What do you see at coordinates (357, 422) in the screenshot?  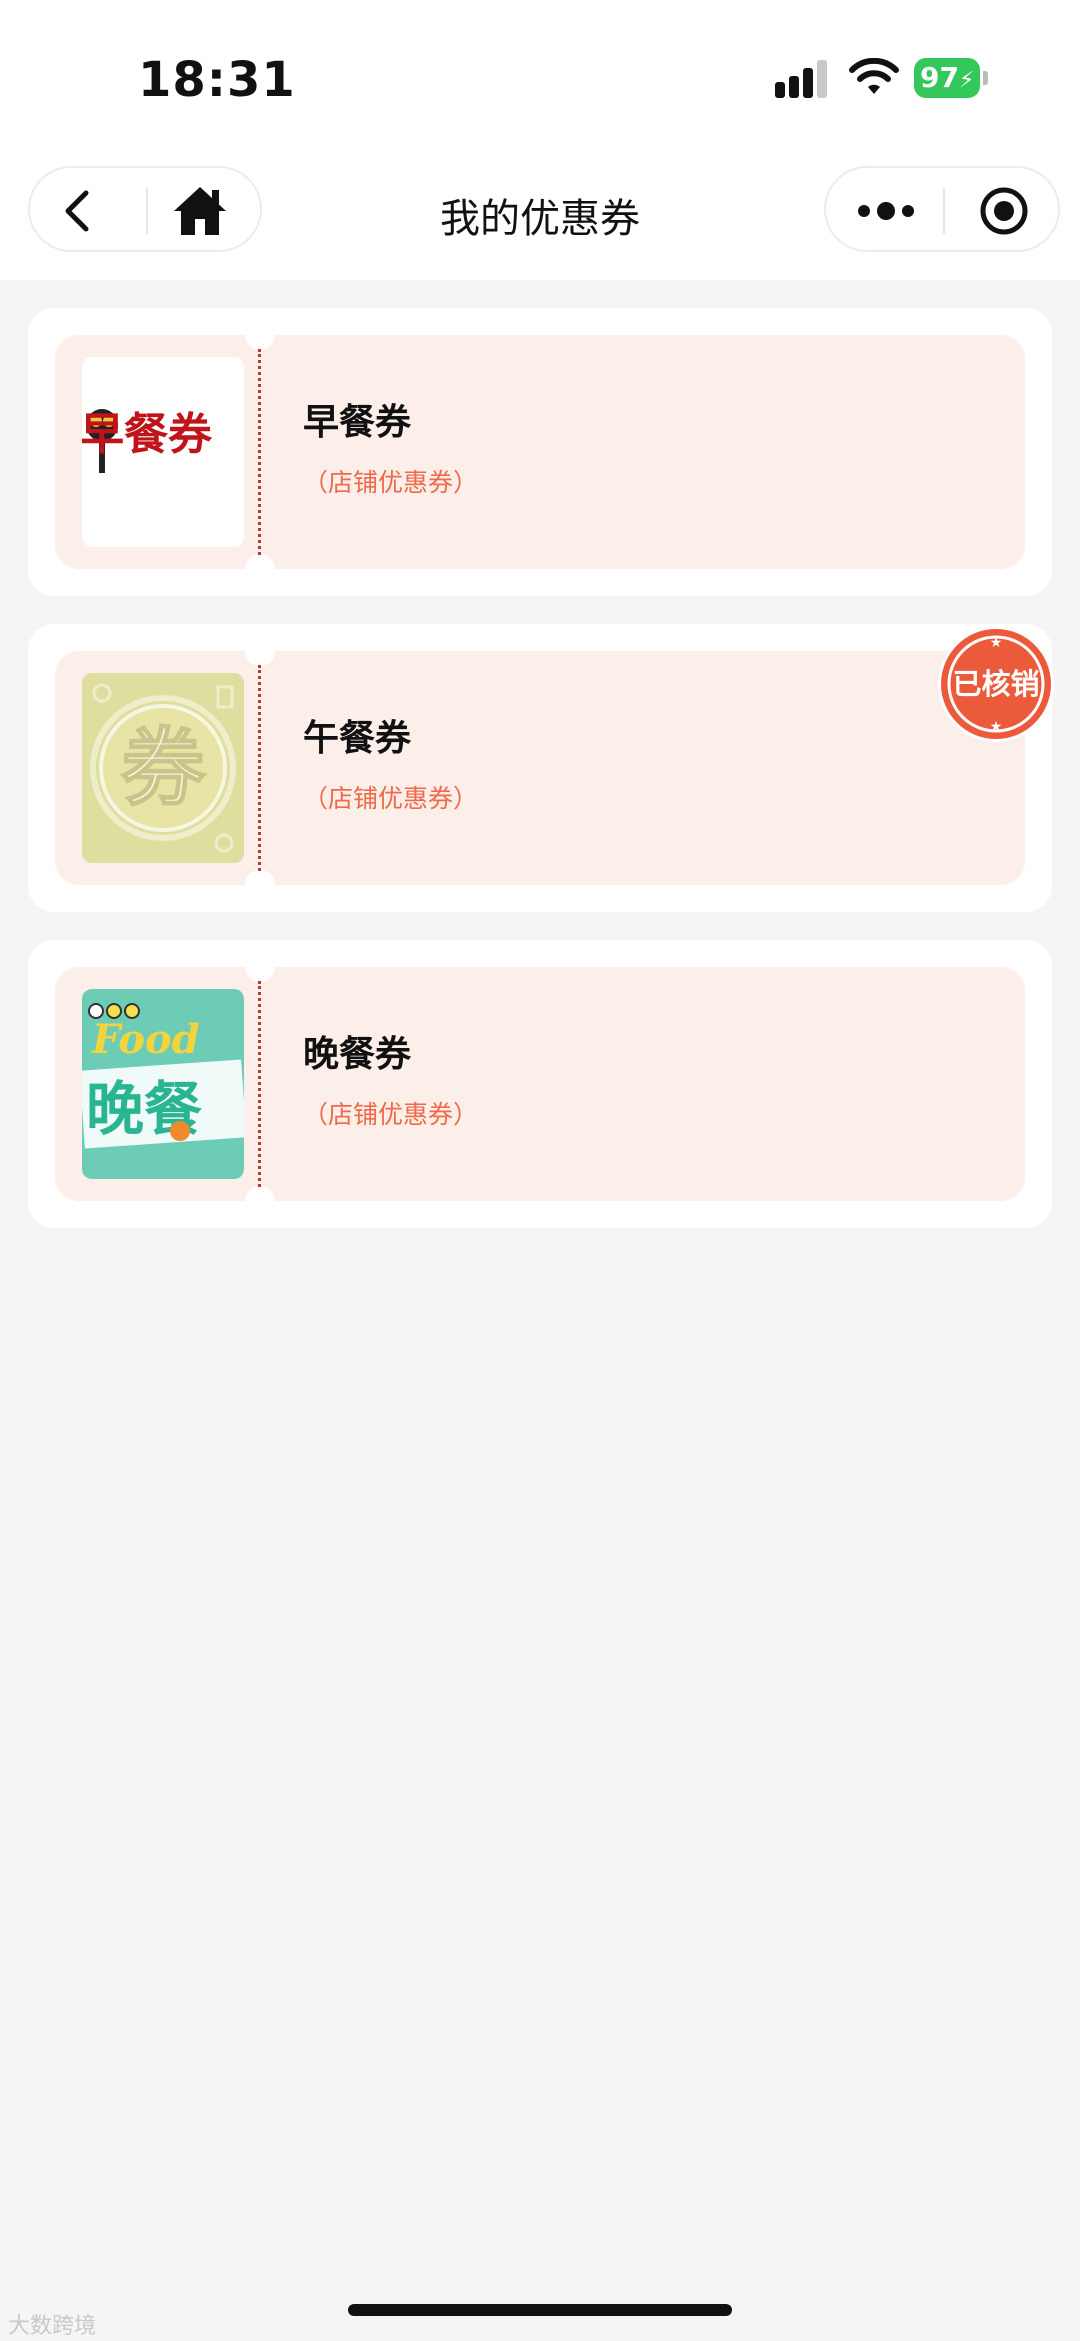 I see `coupon-name: 早餐券` at bounding box center [357, 422].